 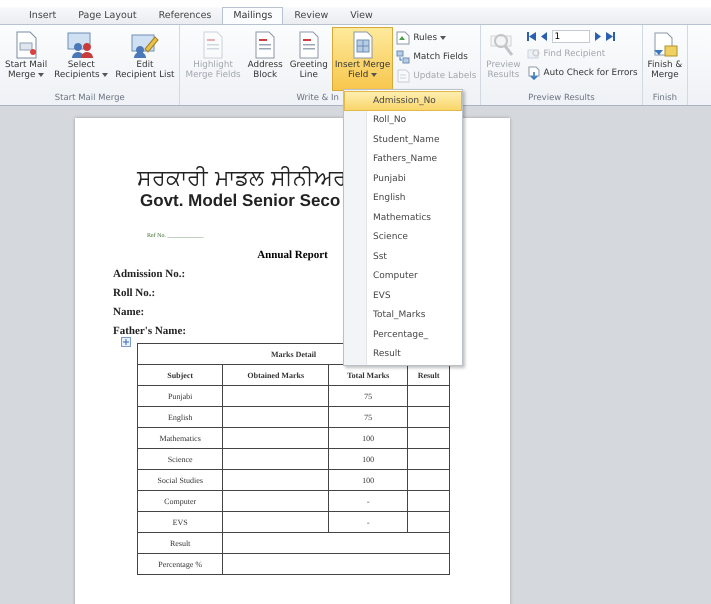 I want to click on match-fields-icon, so click(x=403, y=57).